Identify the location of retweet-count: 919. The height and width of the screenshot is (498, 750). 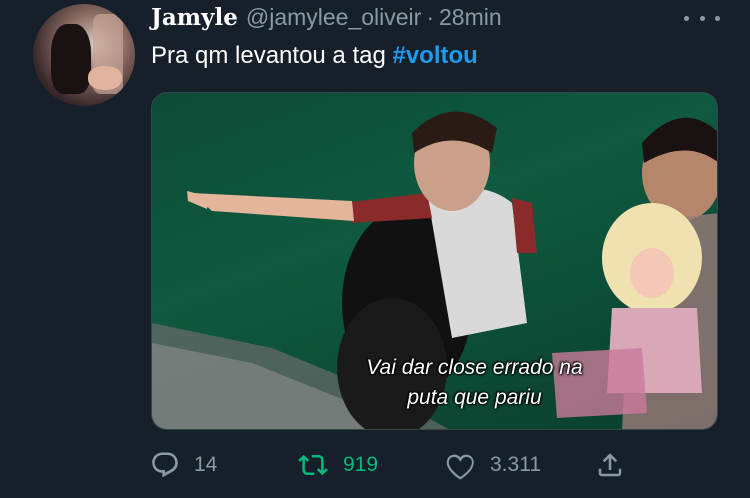
(361, 464).